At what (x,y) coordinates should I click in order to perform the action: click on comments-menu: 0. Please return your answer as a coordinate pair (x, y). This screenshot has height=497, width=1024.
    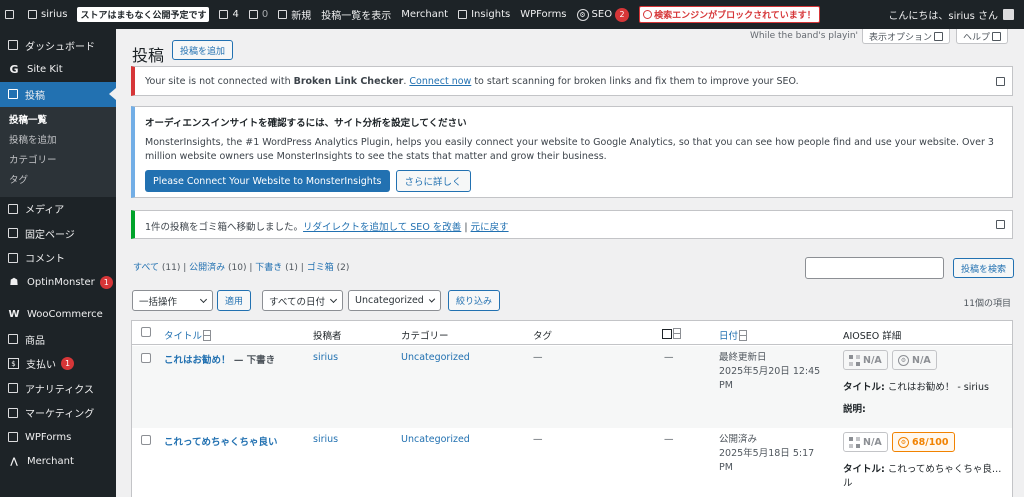
    Looking at the image, I should click on (258, 14).